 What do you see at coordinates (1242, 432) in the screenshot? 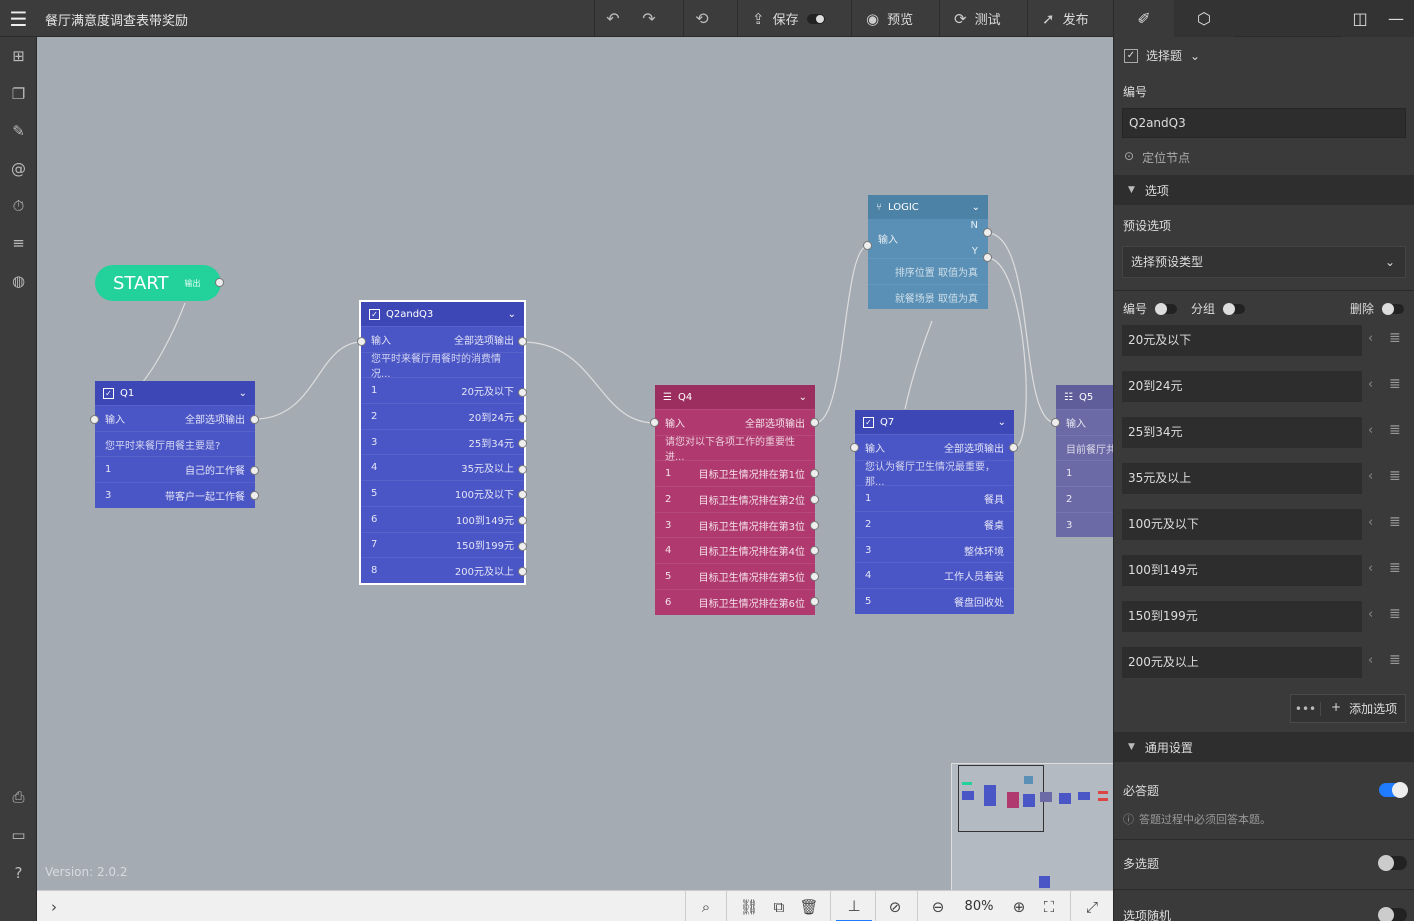
I see `option-value-input: 25到34元` at bounding box center [1242, 432].